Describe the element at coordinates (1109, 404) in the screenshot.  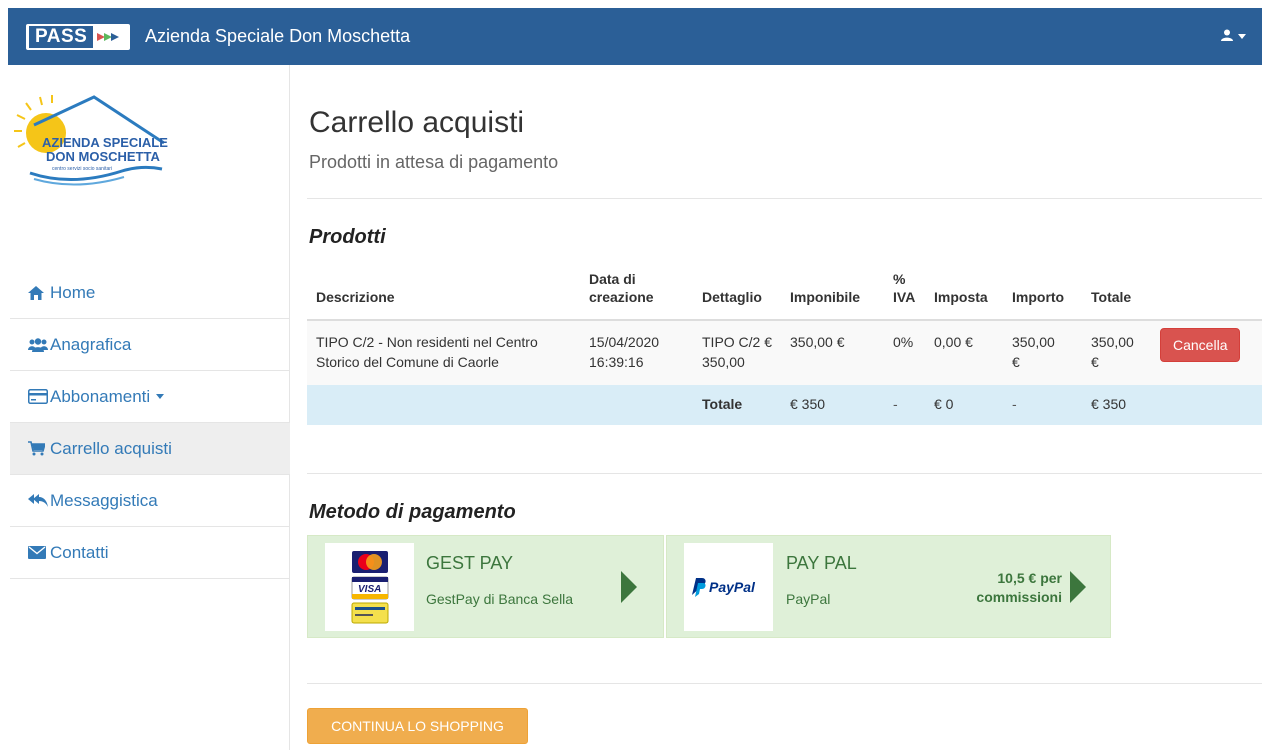
I see `totals-totale: € 350` at that location.